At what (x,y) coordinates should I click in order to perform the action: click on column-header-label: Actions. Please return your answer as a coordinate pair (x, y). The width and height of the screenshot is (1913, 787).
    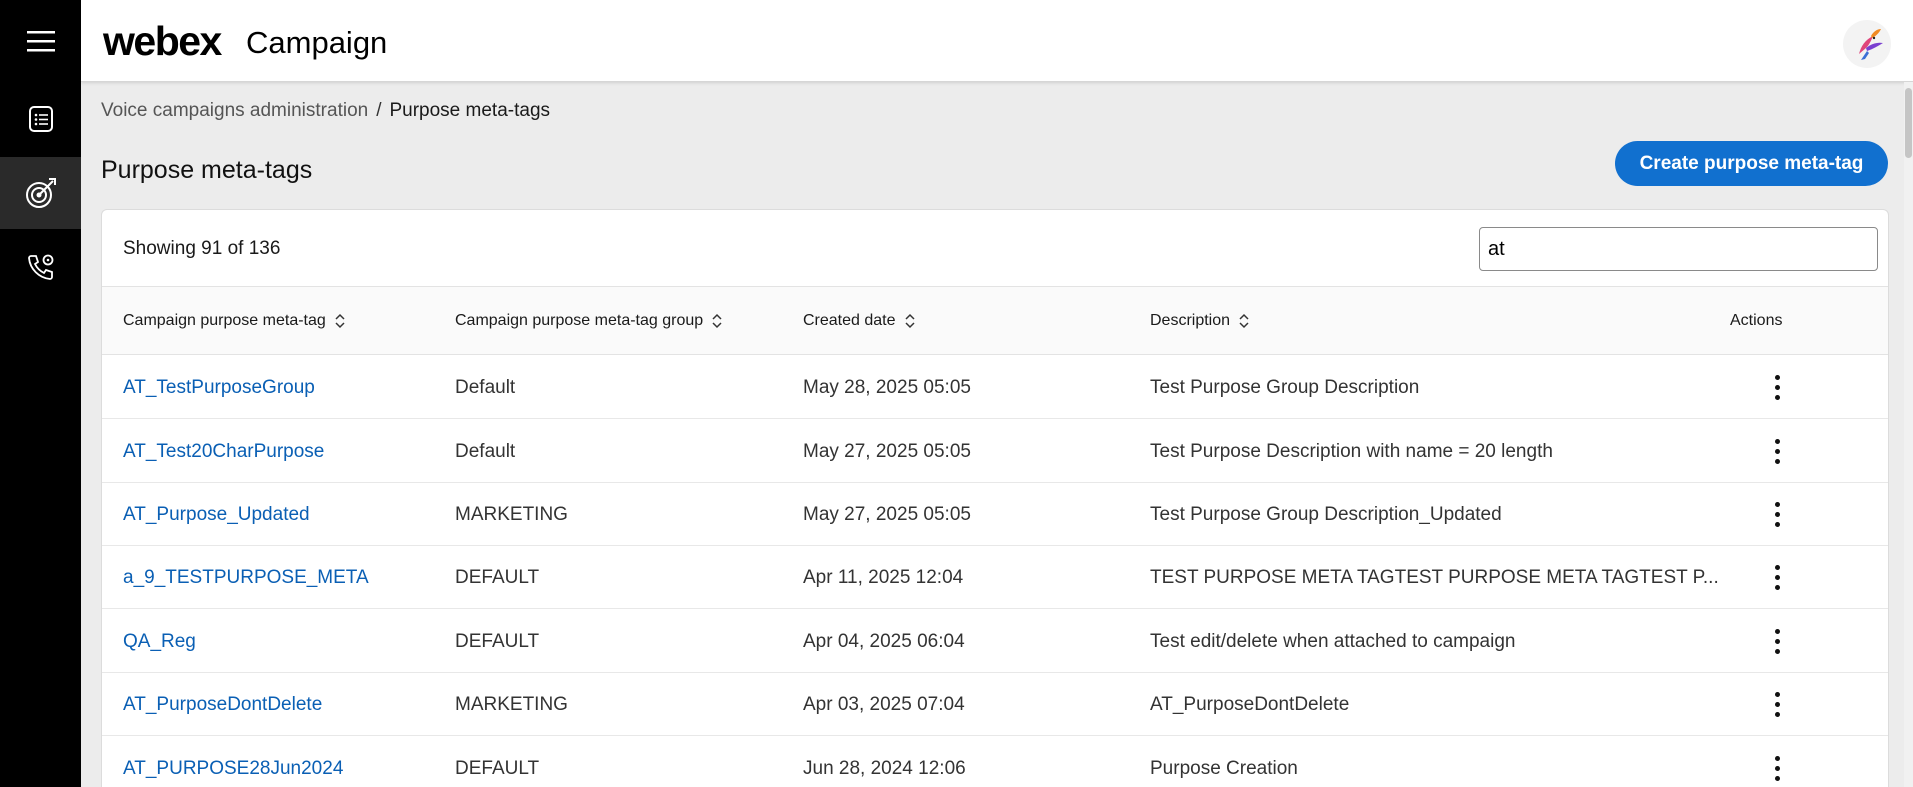
    Looking at the image, I should click on (1756, 320).